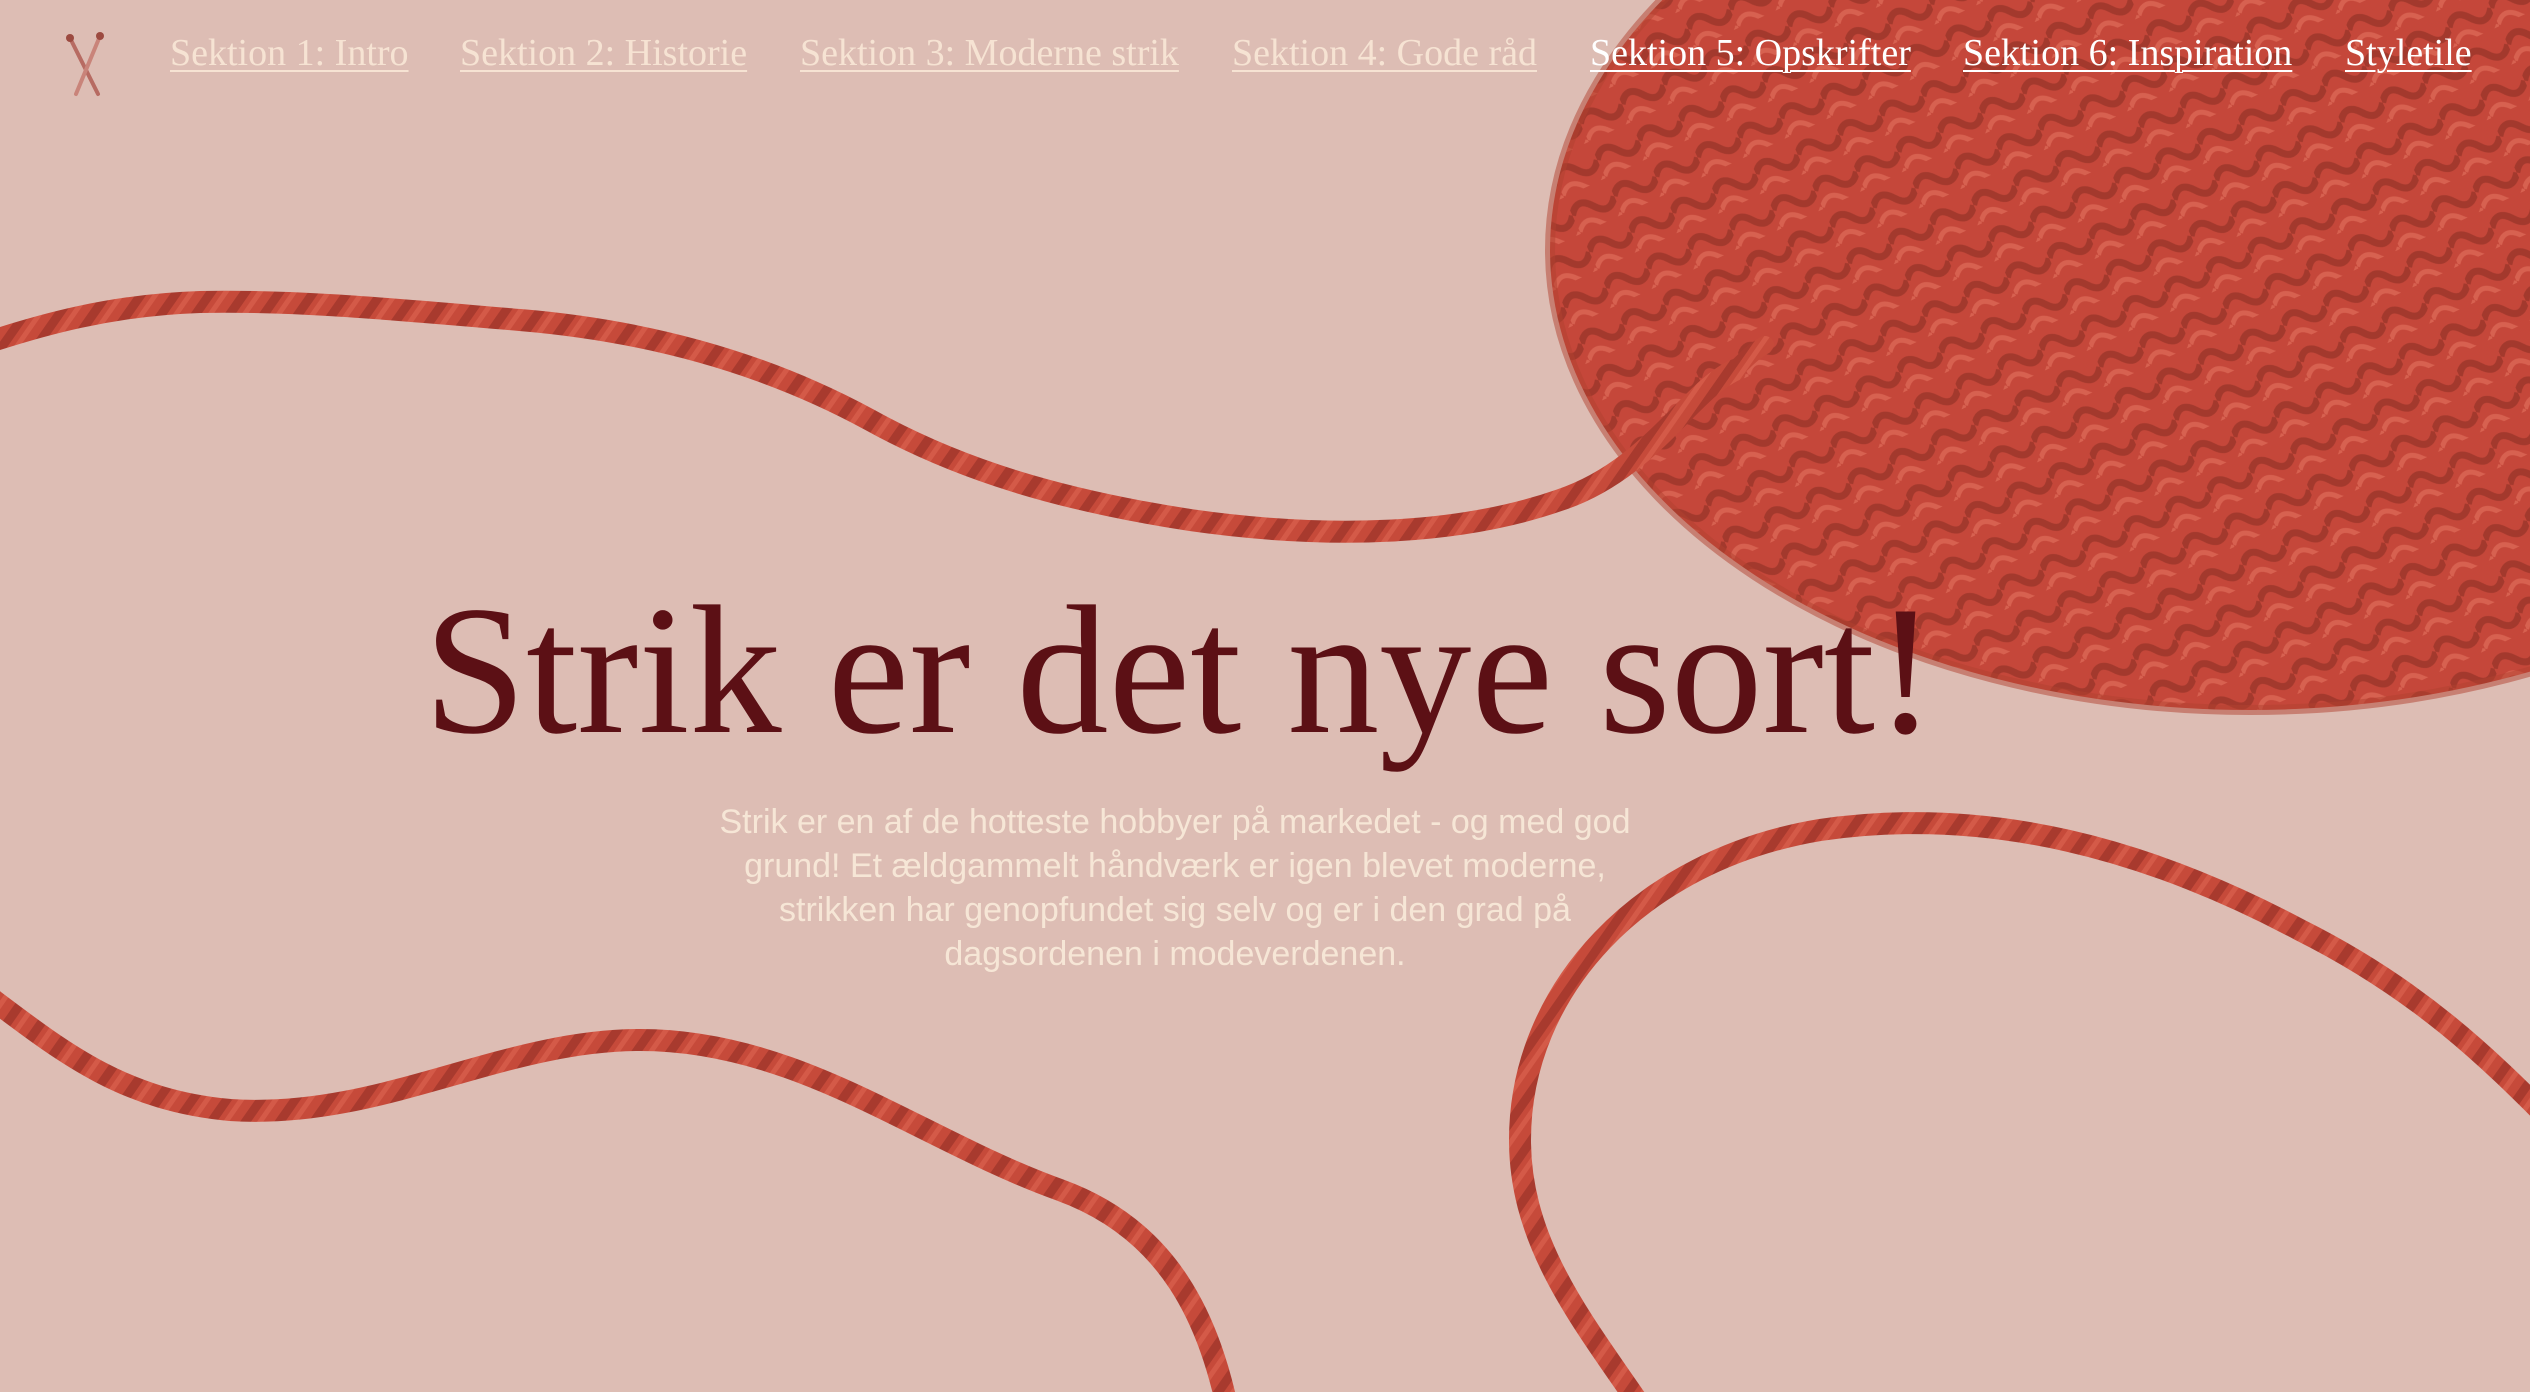 The height and width of the screenshot is (1392, 2530). Describe the element at coordinates (2127, 53) in the screenshot. I see `nav-link-inspiration: Sektion 6: Inspiration` at that location.